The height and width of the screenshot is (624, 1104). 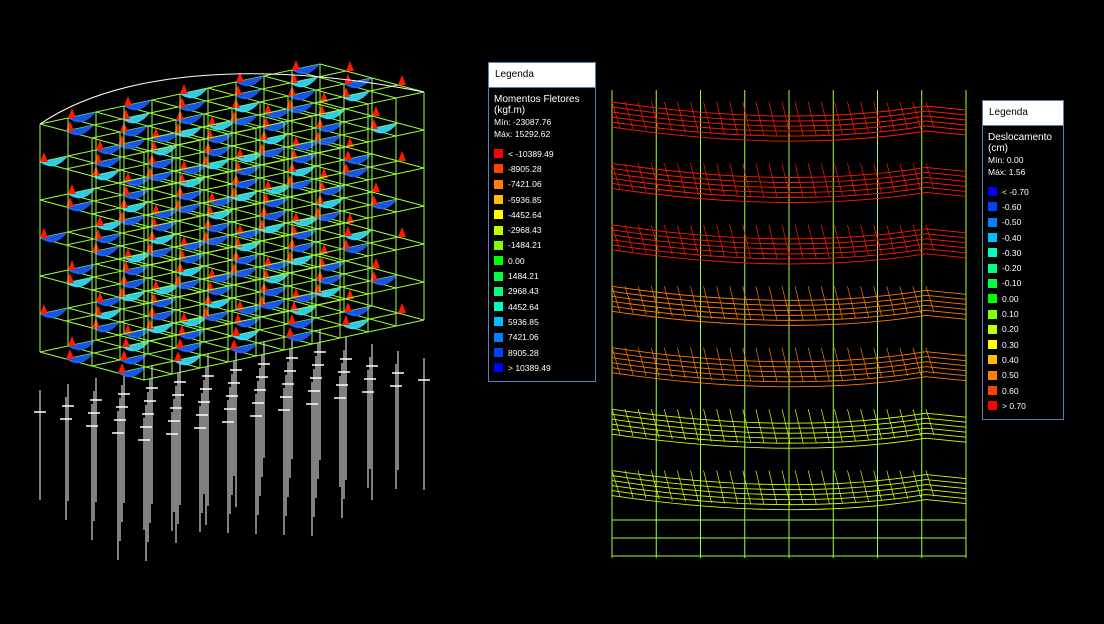 I want to click on legend-item: 0.10, so click(x=1025, y=313).